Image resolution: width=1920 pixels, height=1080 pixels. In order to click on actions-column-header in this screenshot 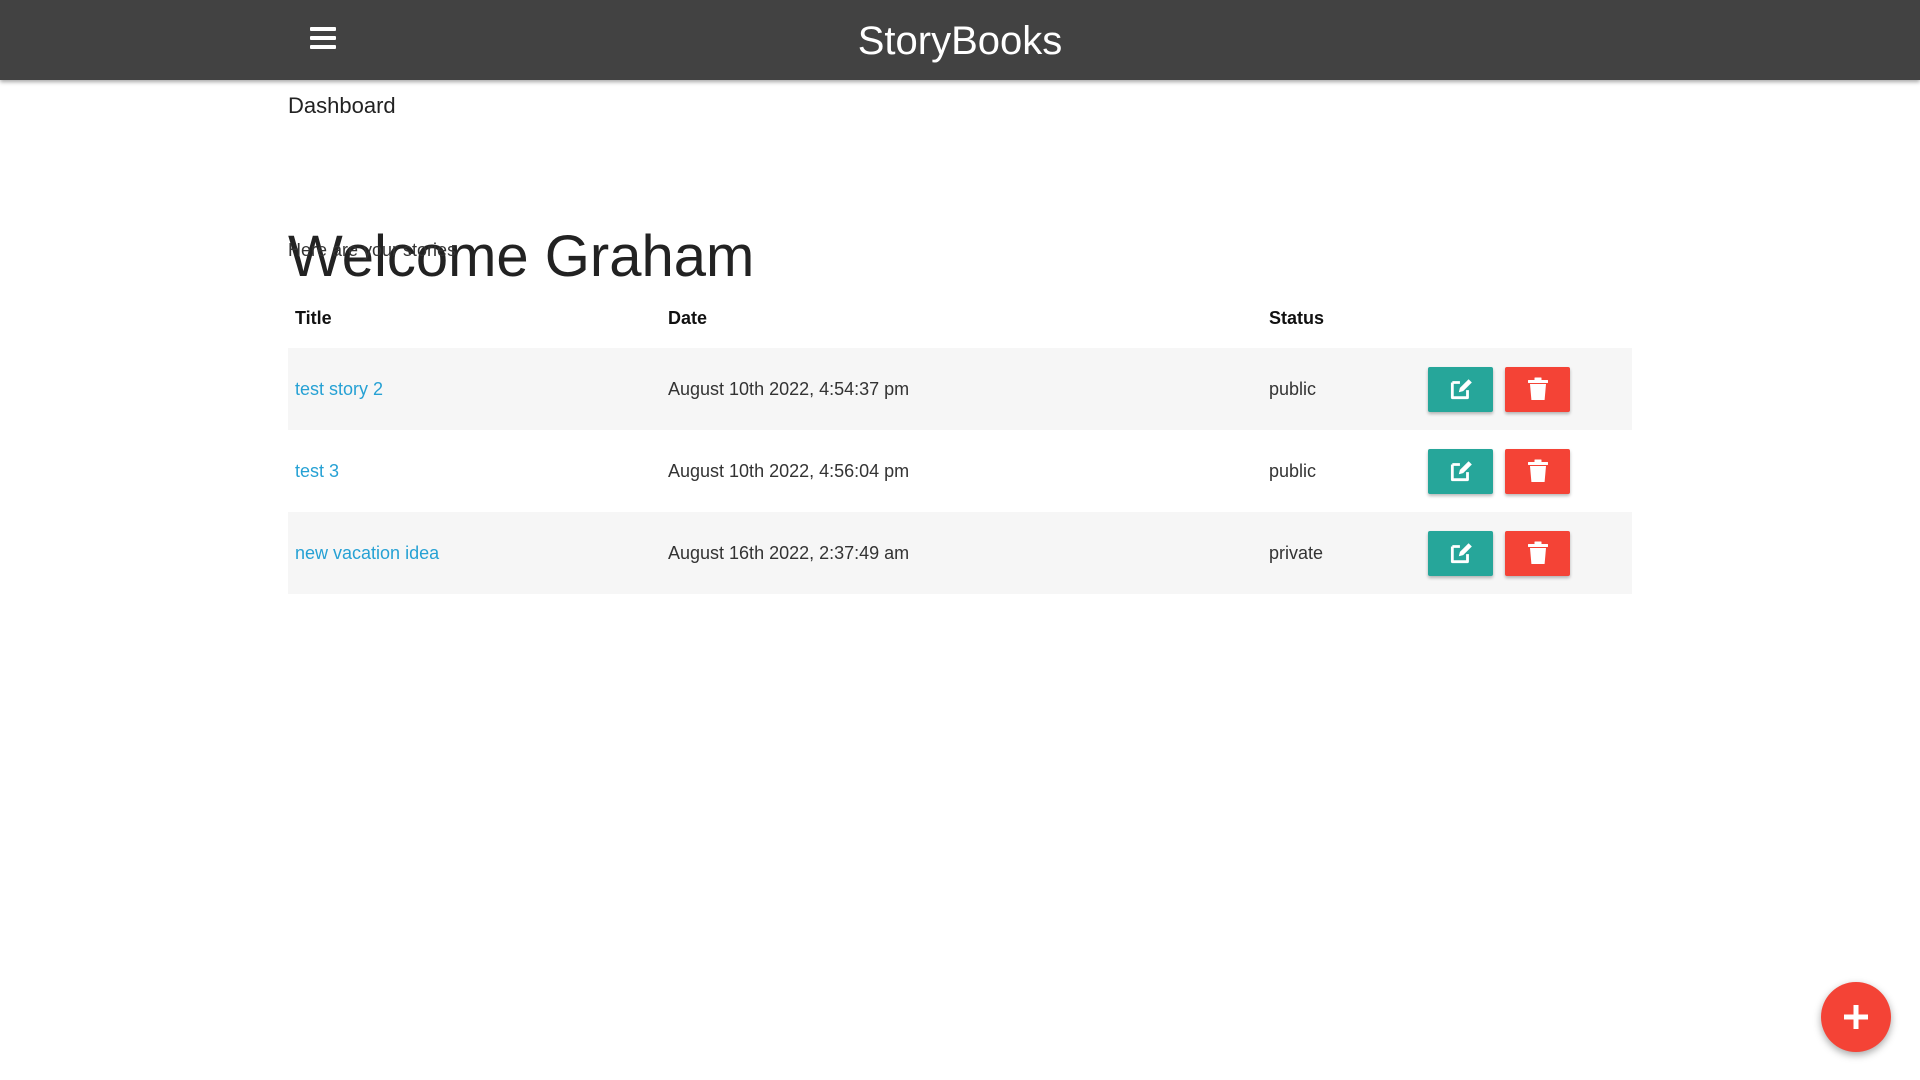, I will do `click(1526, 318)`.